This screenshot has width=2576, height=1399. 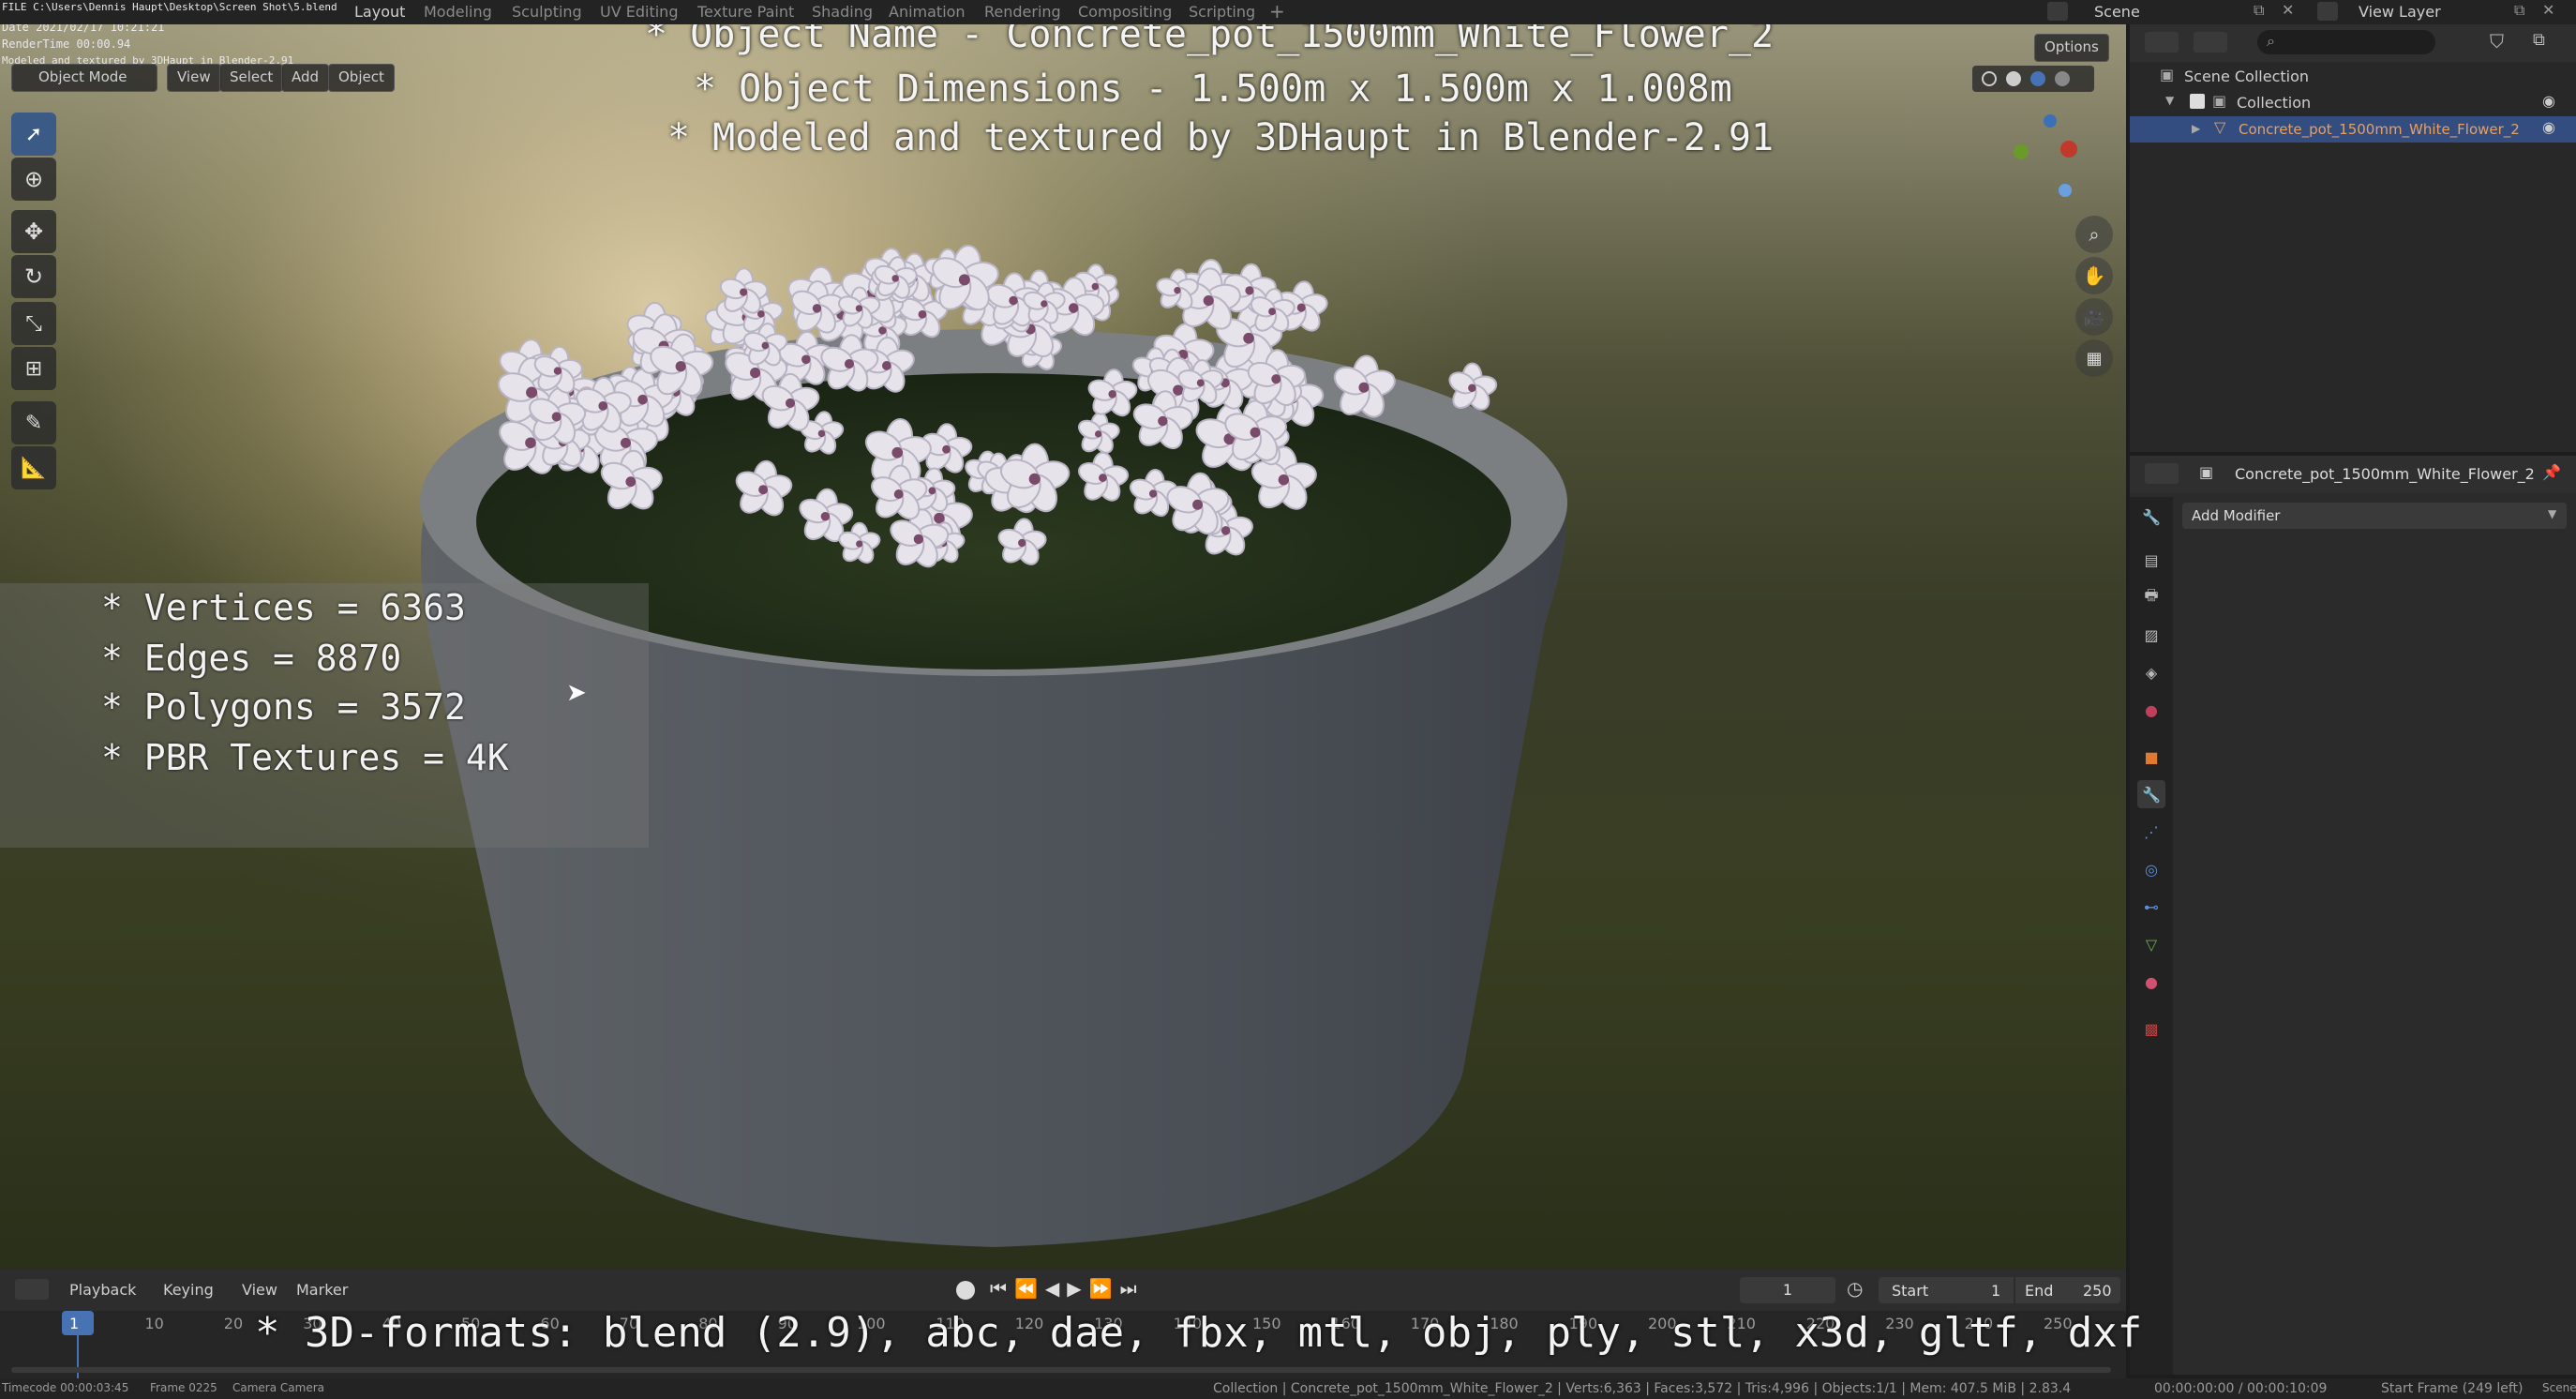 I want to click on zoom-icon: ⌕, so click(x=2094, y=234).